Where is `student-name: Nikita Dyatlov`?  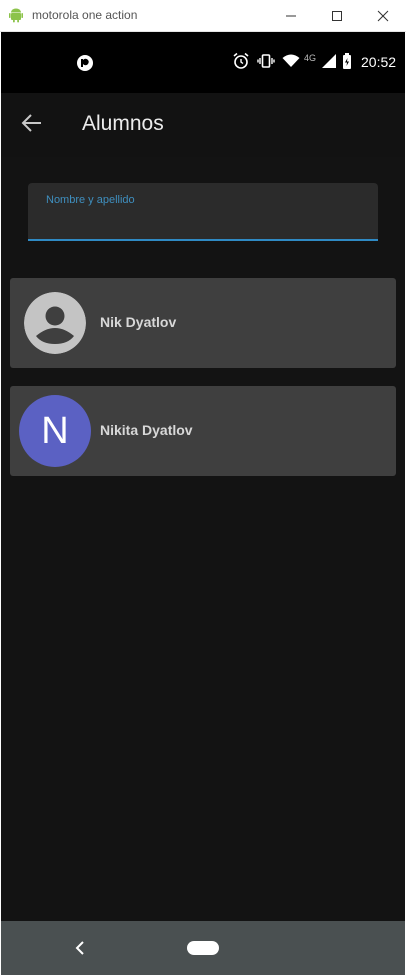 student-name: Nikita Dyatlov is located at coordinates (146, 430).